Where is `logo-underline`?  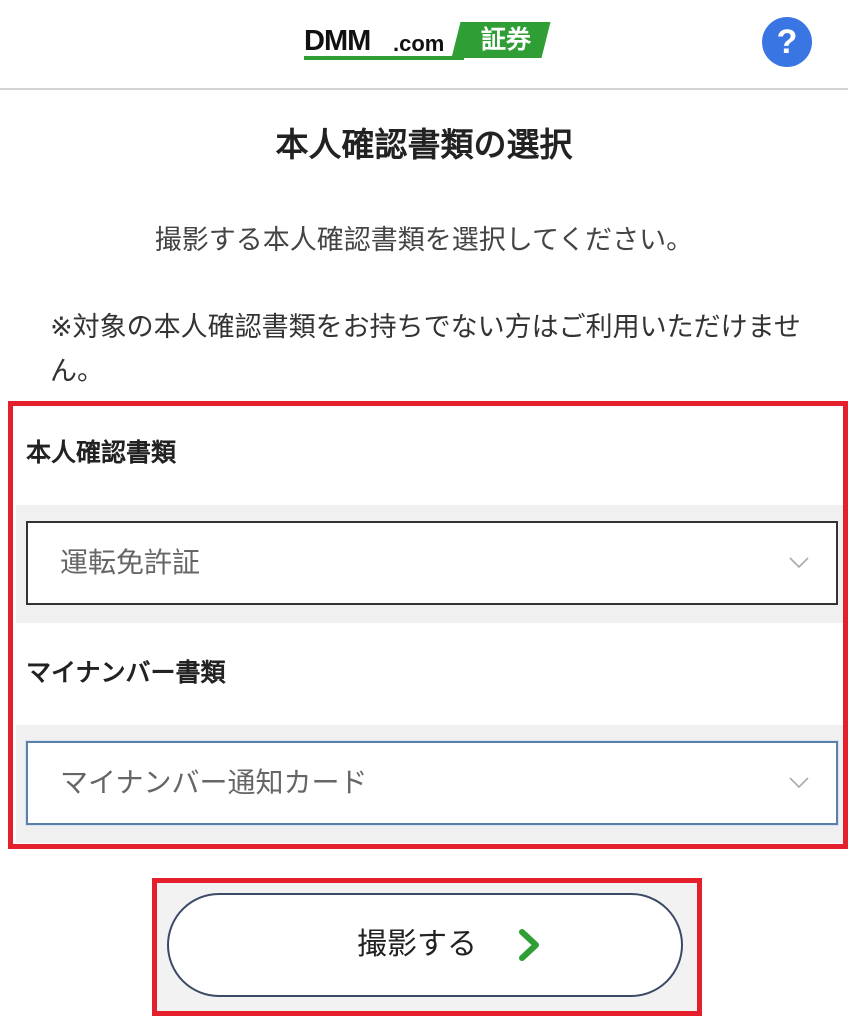 logo-underline is located at coordinates (384, 58).